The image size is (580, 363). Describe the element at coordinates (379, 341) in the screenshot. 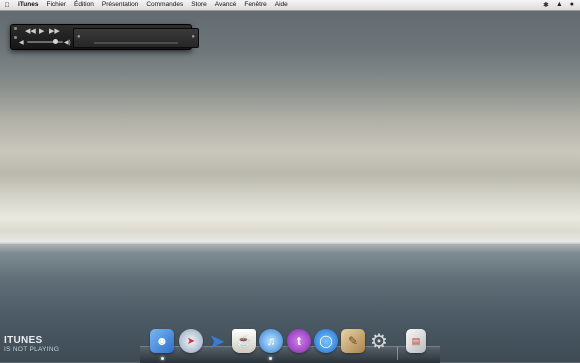

I see `settings-gear-icon: ⚙` at that location.